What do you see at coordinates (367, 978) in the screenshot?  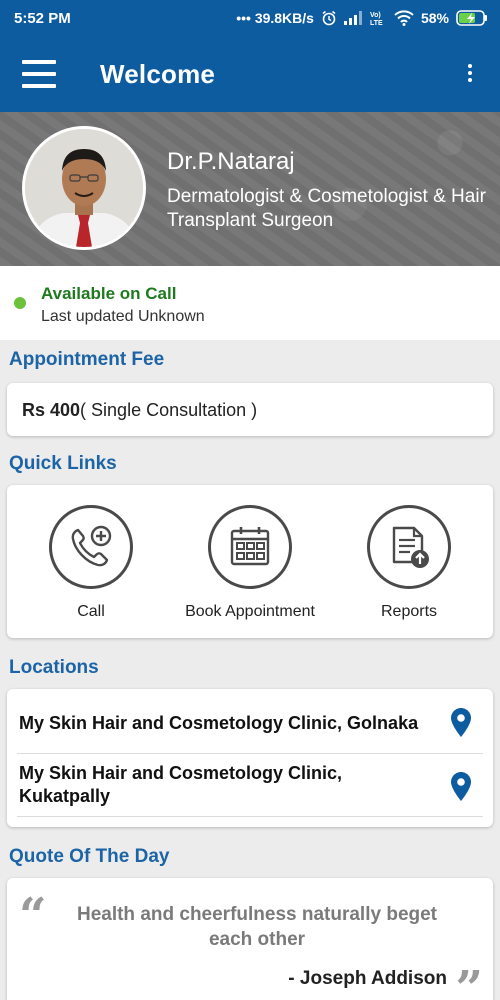 I see `quote-author: - Joseph Addison` at bounding box center [367, 978].